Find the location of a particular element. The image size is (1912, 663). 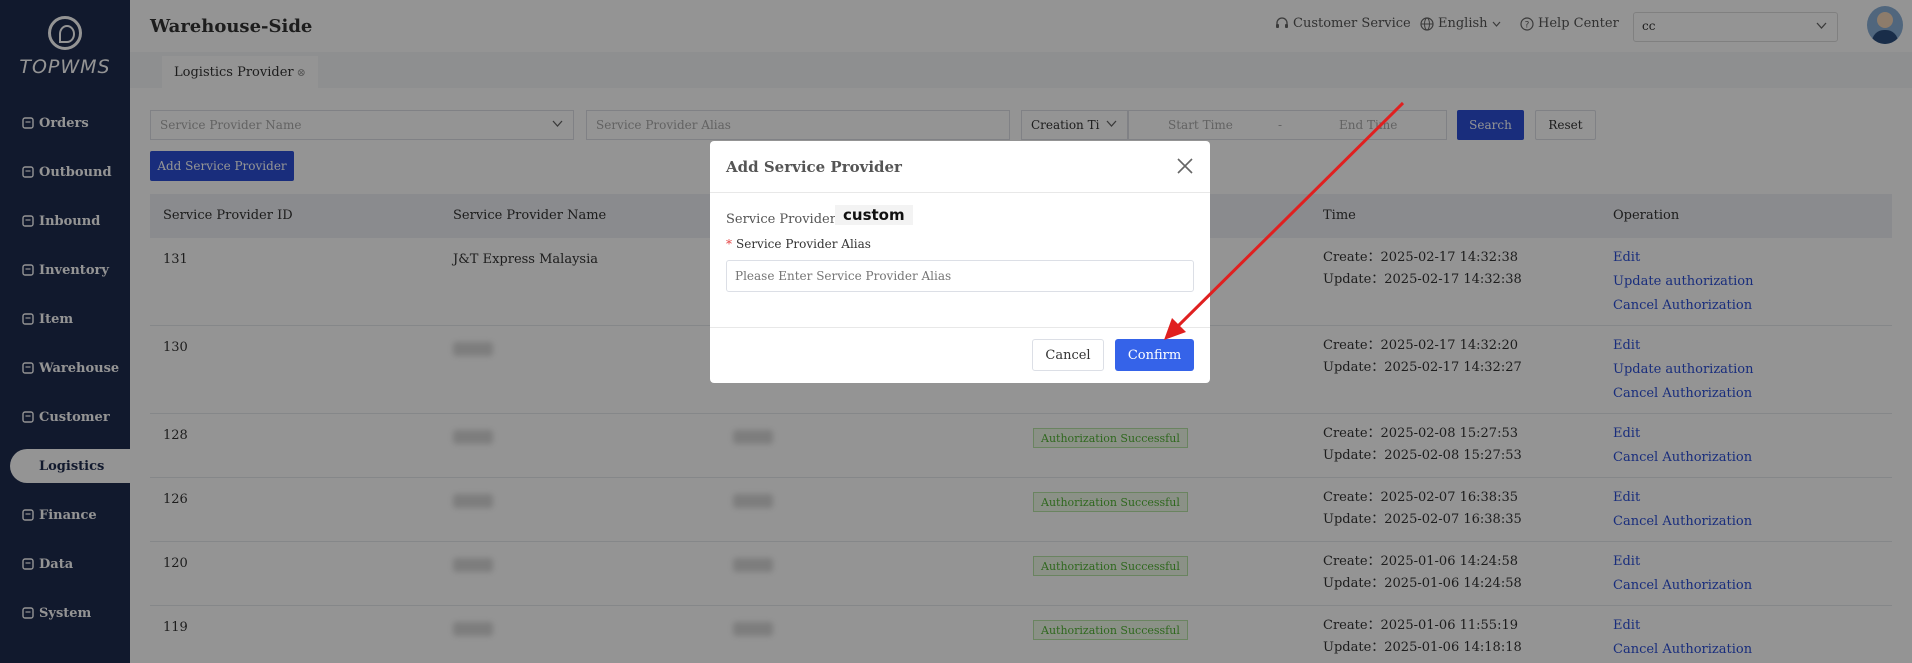

alias-input is located at coordinates (960, 276).